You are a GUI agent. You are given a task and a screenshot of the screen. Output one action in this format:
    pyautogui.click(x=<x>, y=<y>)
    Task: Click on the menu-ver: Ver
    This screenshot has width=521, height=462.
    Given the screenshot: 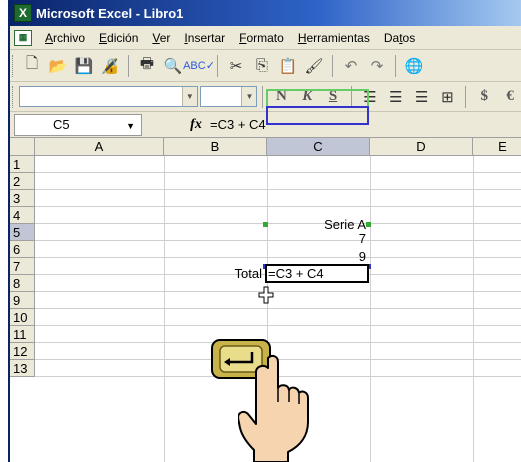 What is the action you would take?
    pyautogui.click(x=161, y=38)
    